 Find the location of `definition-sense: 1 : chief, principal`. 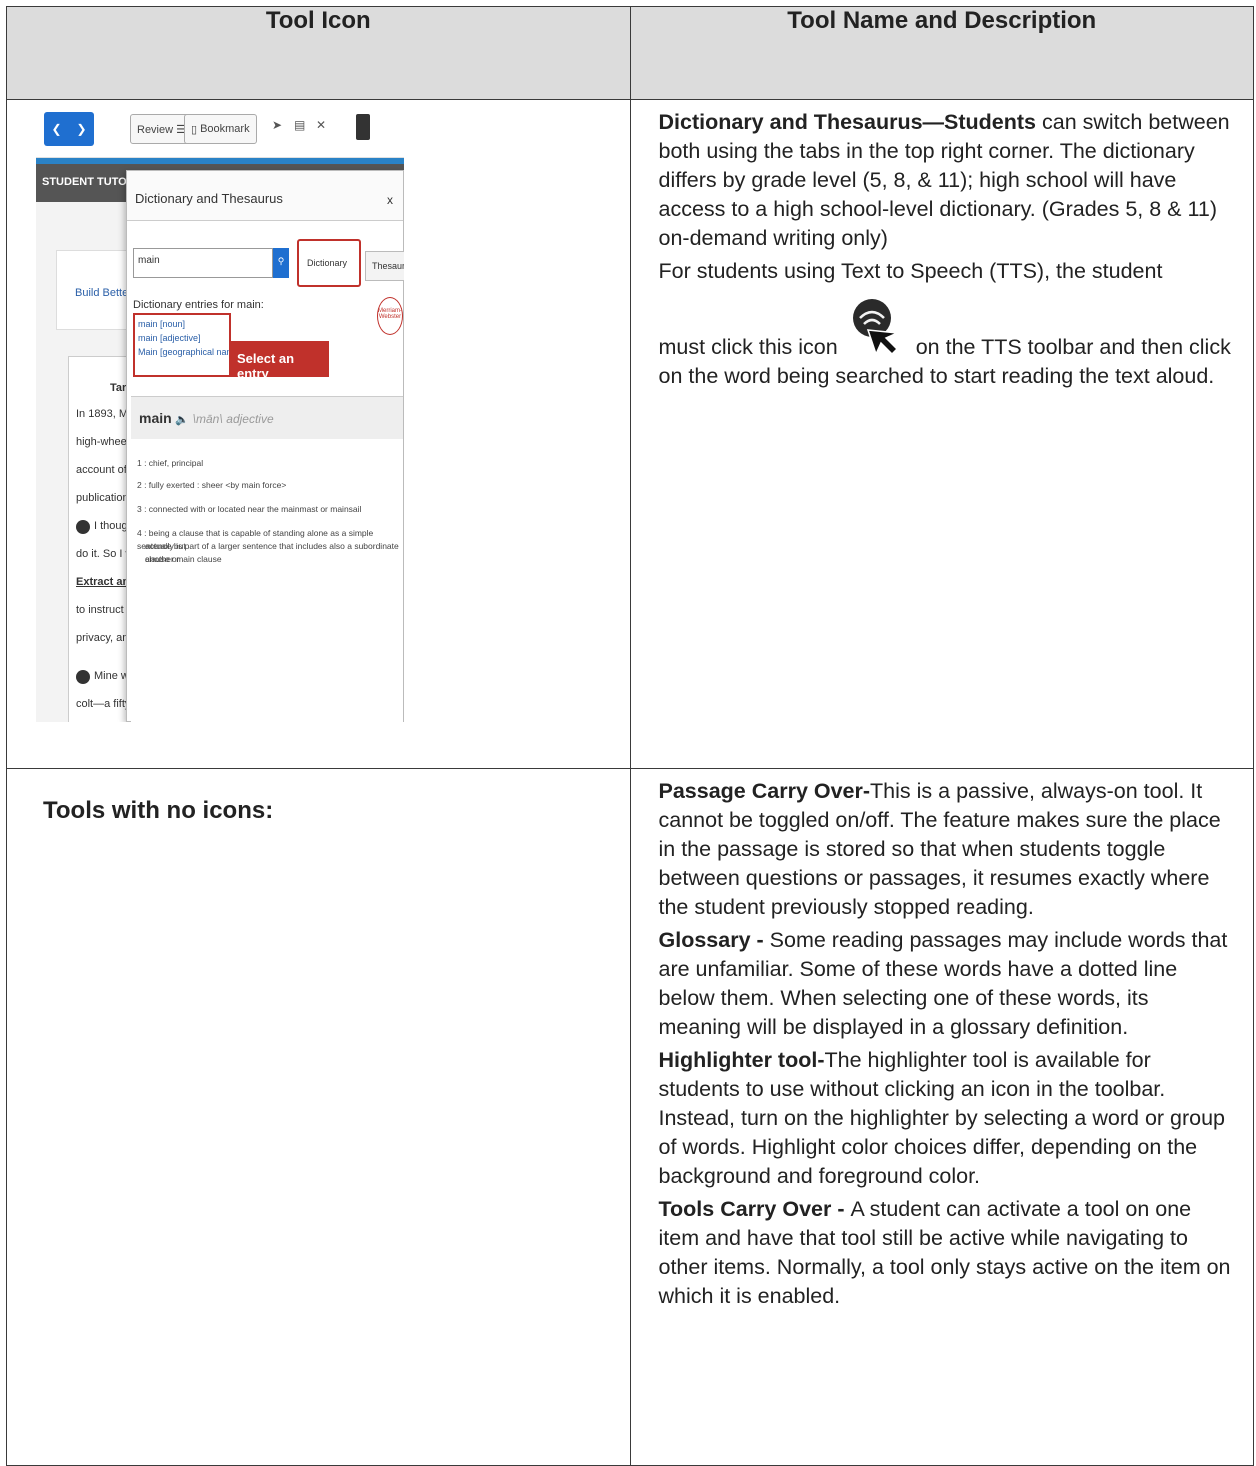

definition-sense: 1 : chief, principal is located at coordinates (170, 463).